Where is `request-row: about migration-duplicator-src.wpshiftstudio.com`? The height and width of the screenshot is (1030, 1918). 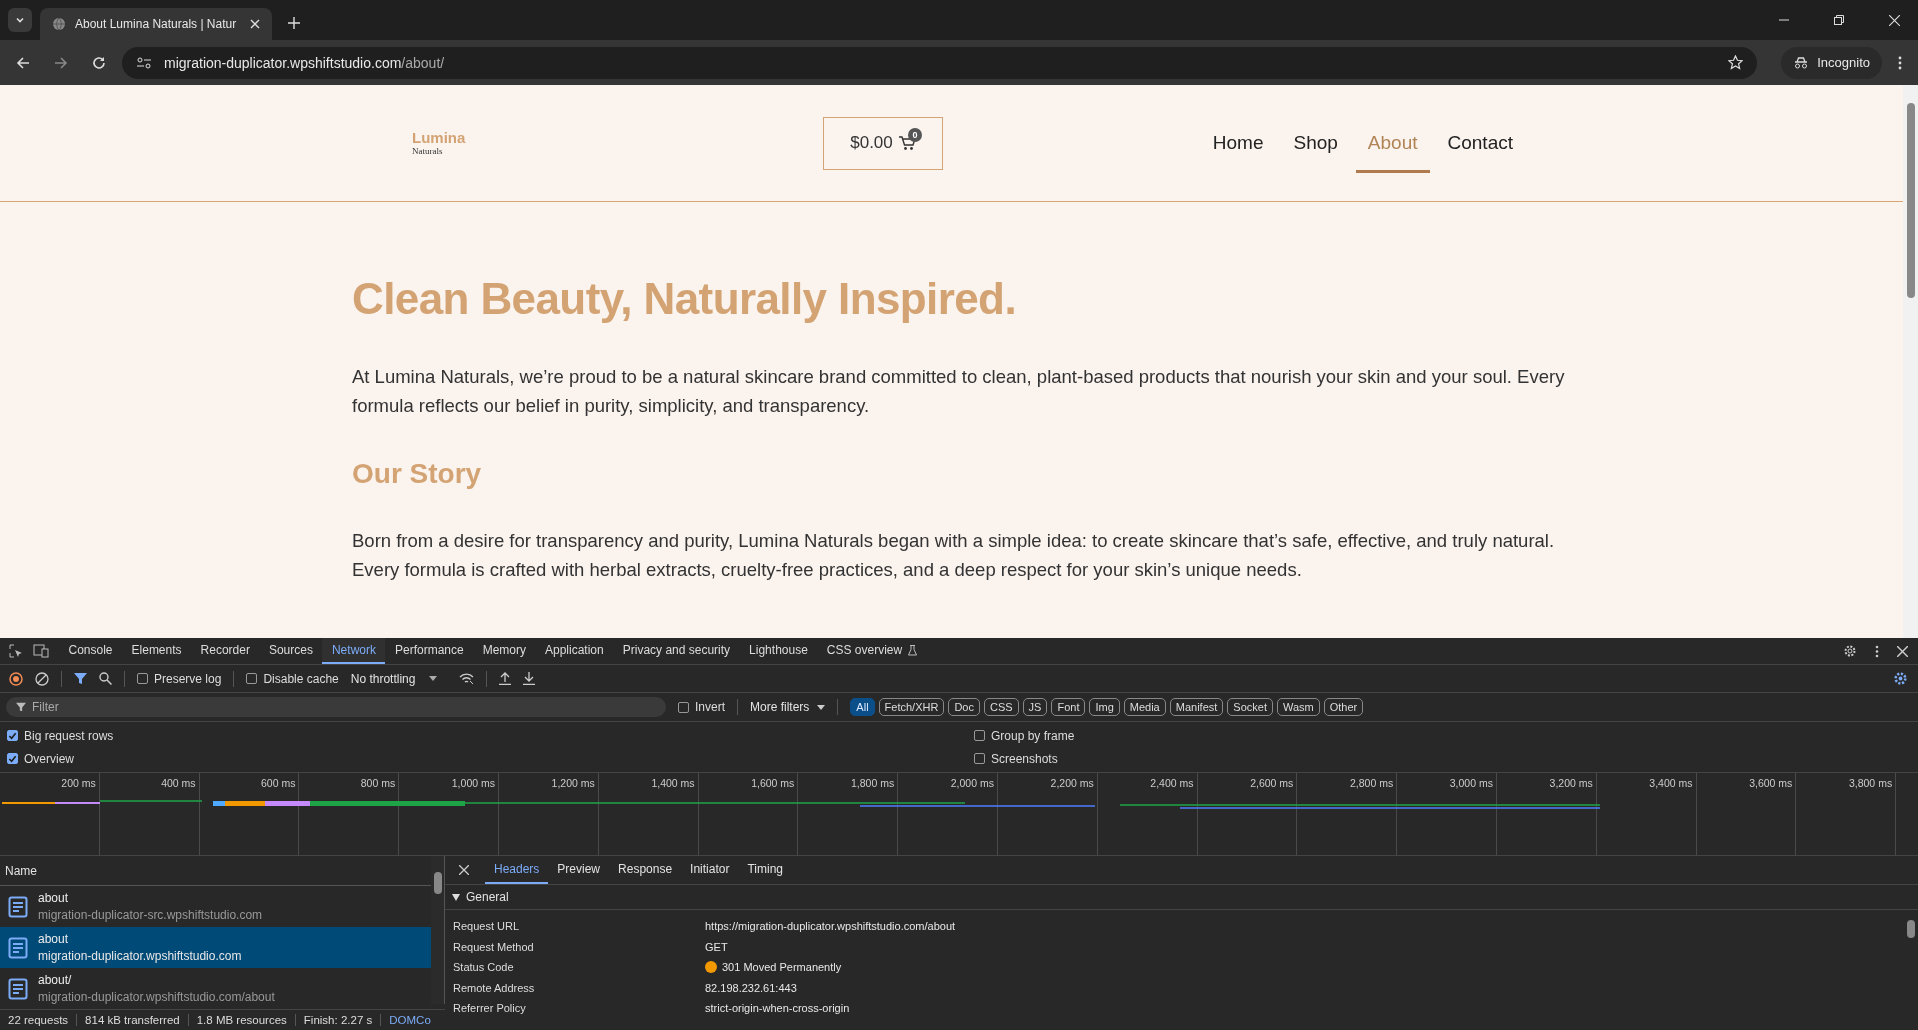 request-row: about migration-duplicator-src.wpshiftstudio.com is located at coordinates (215, 906).